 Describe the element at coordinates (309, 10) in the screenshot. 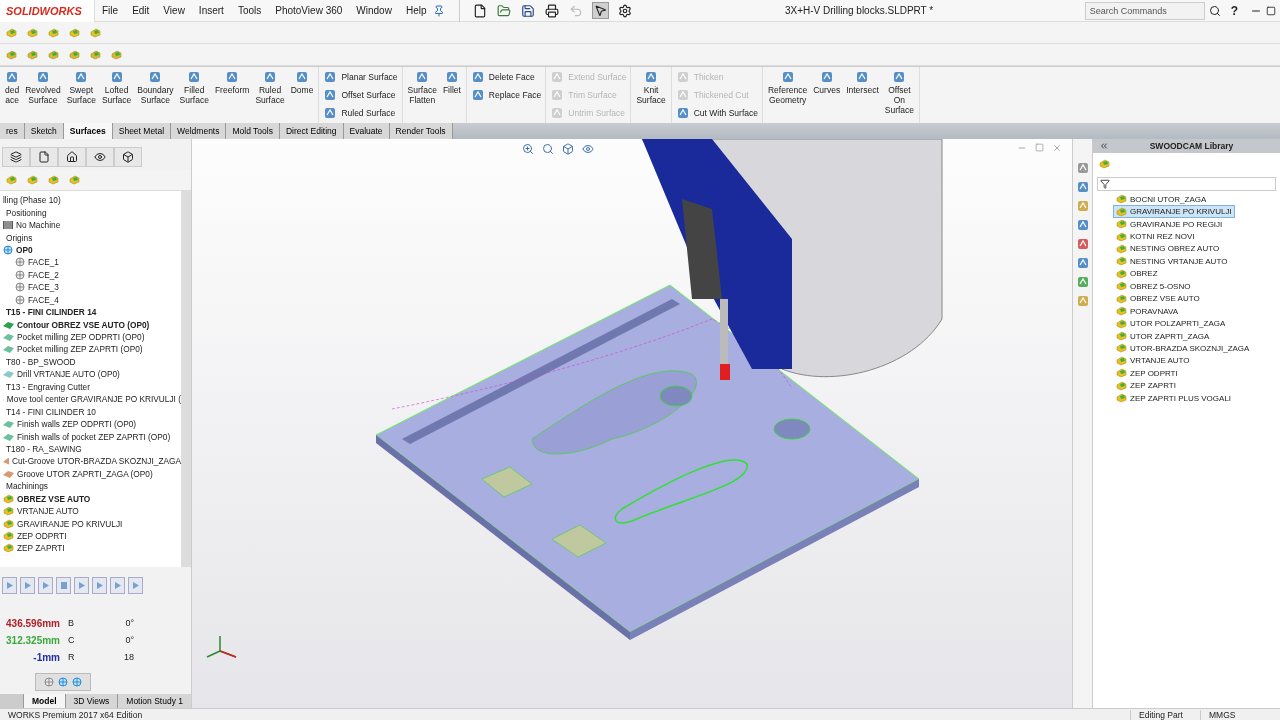

I see `menu-item: PhotoView 360` at that location.